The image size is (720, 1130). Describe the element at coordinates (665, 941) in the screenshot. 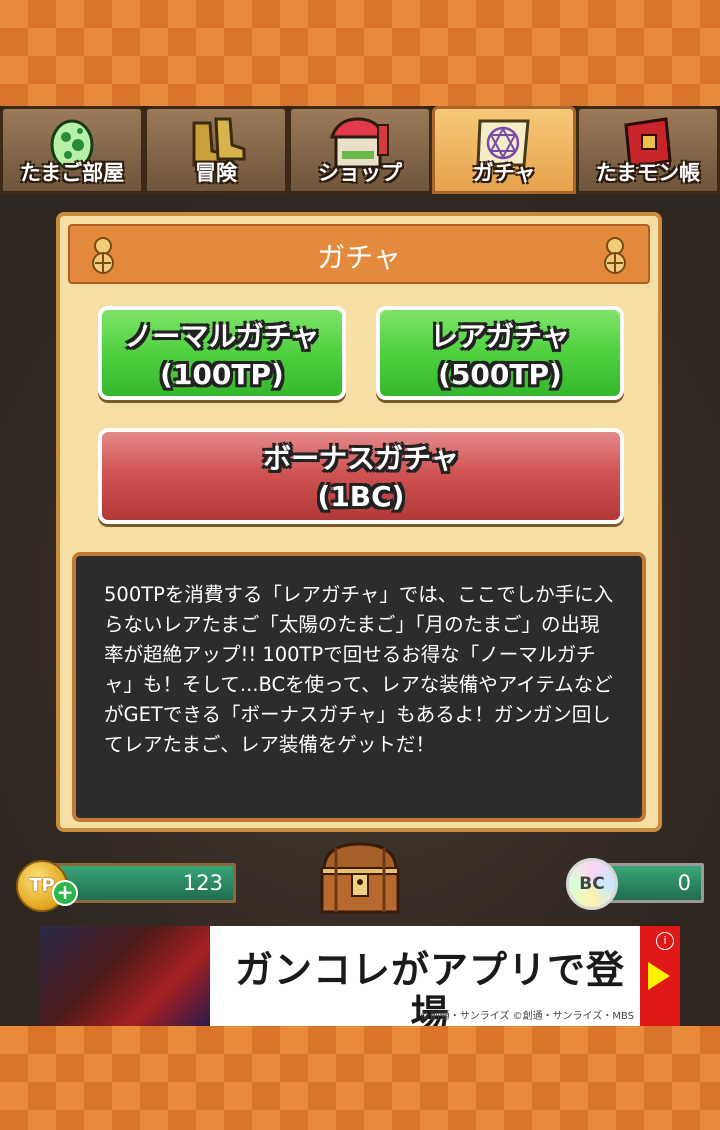

I see `info-icon: i` at that location.